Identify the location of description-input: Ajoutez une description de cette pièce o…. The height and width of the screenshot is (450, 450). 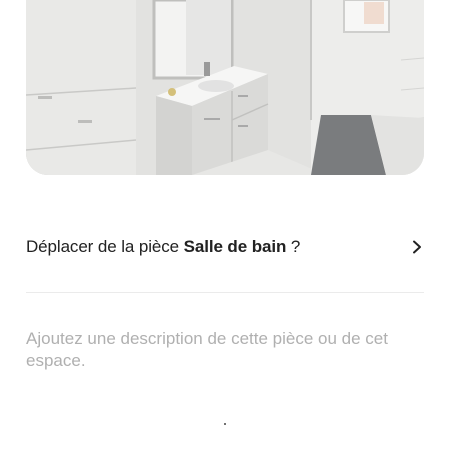
(216, 350).